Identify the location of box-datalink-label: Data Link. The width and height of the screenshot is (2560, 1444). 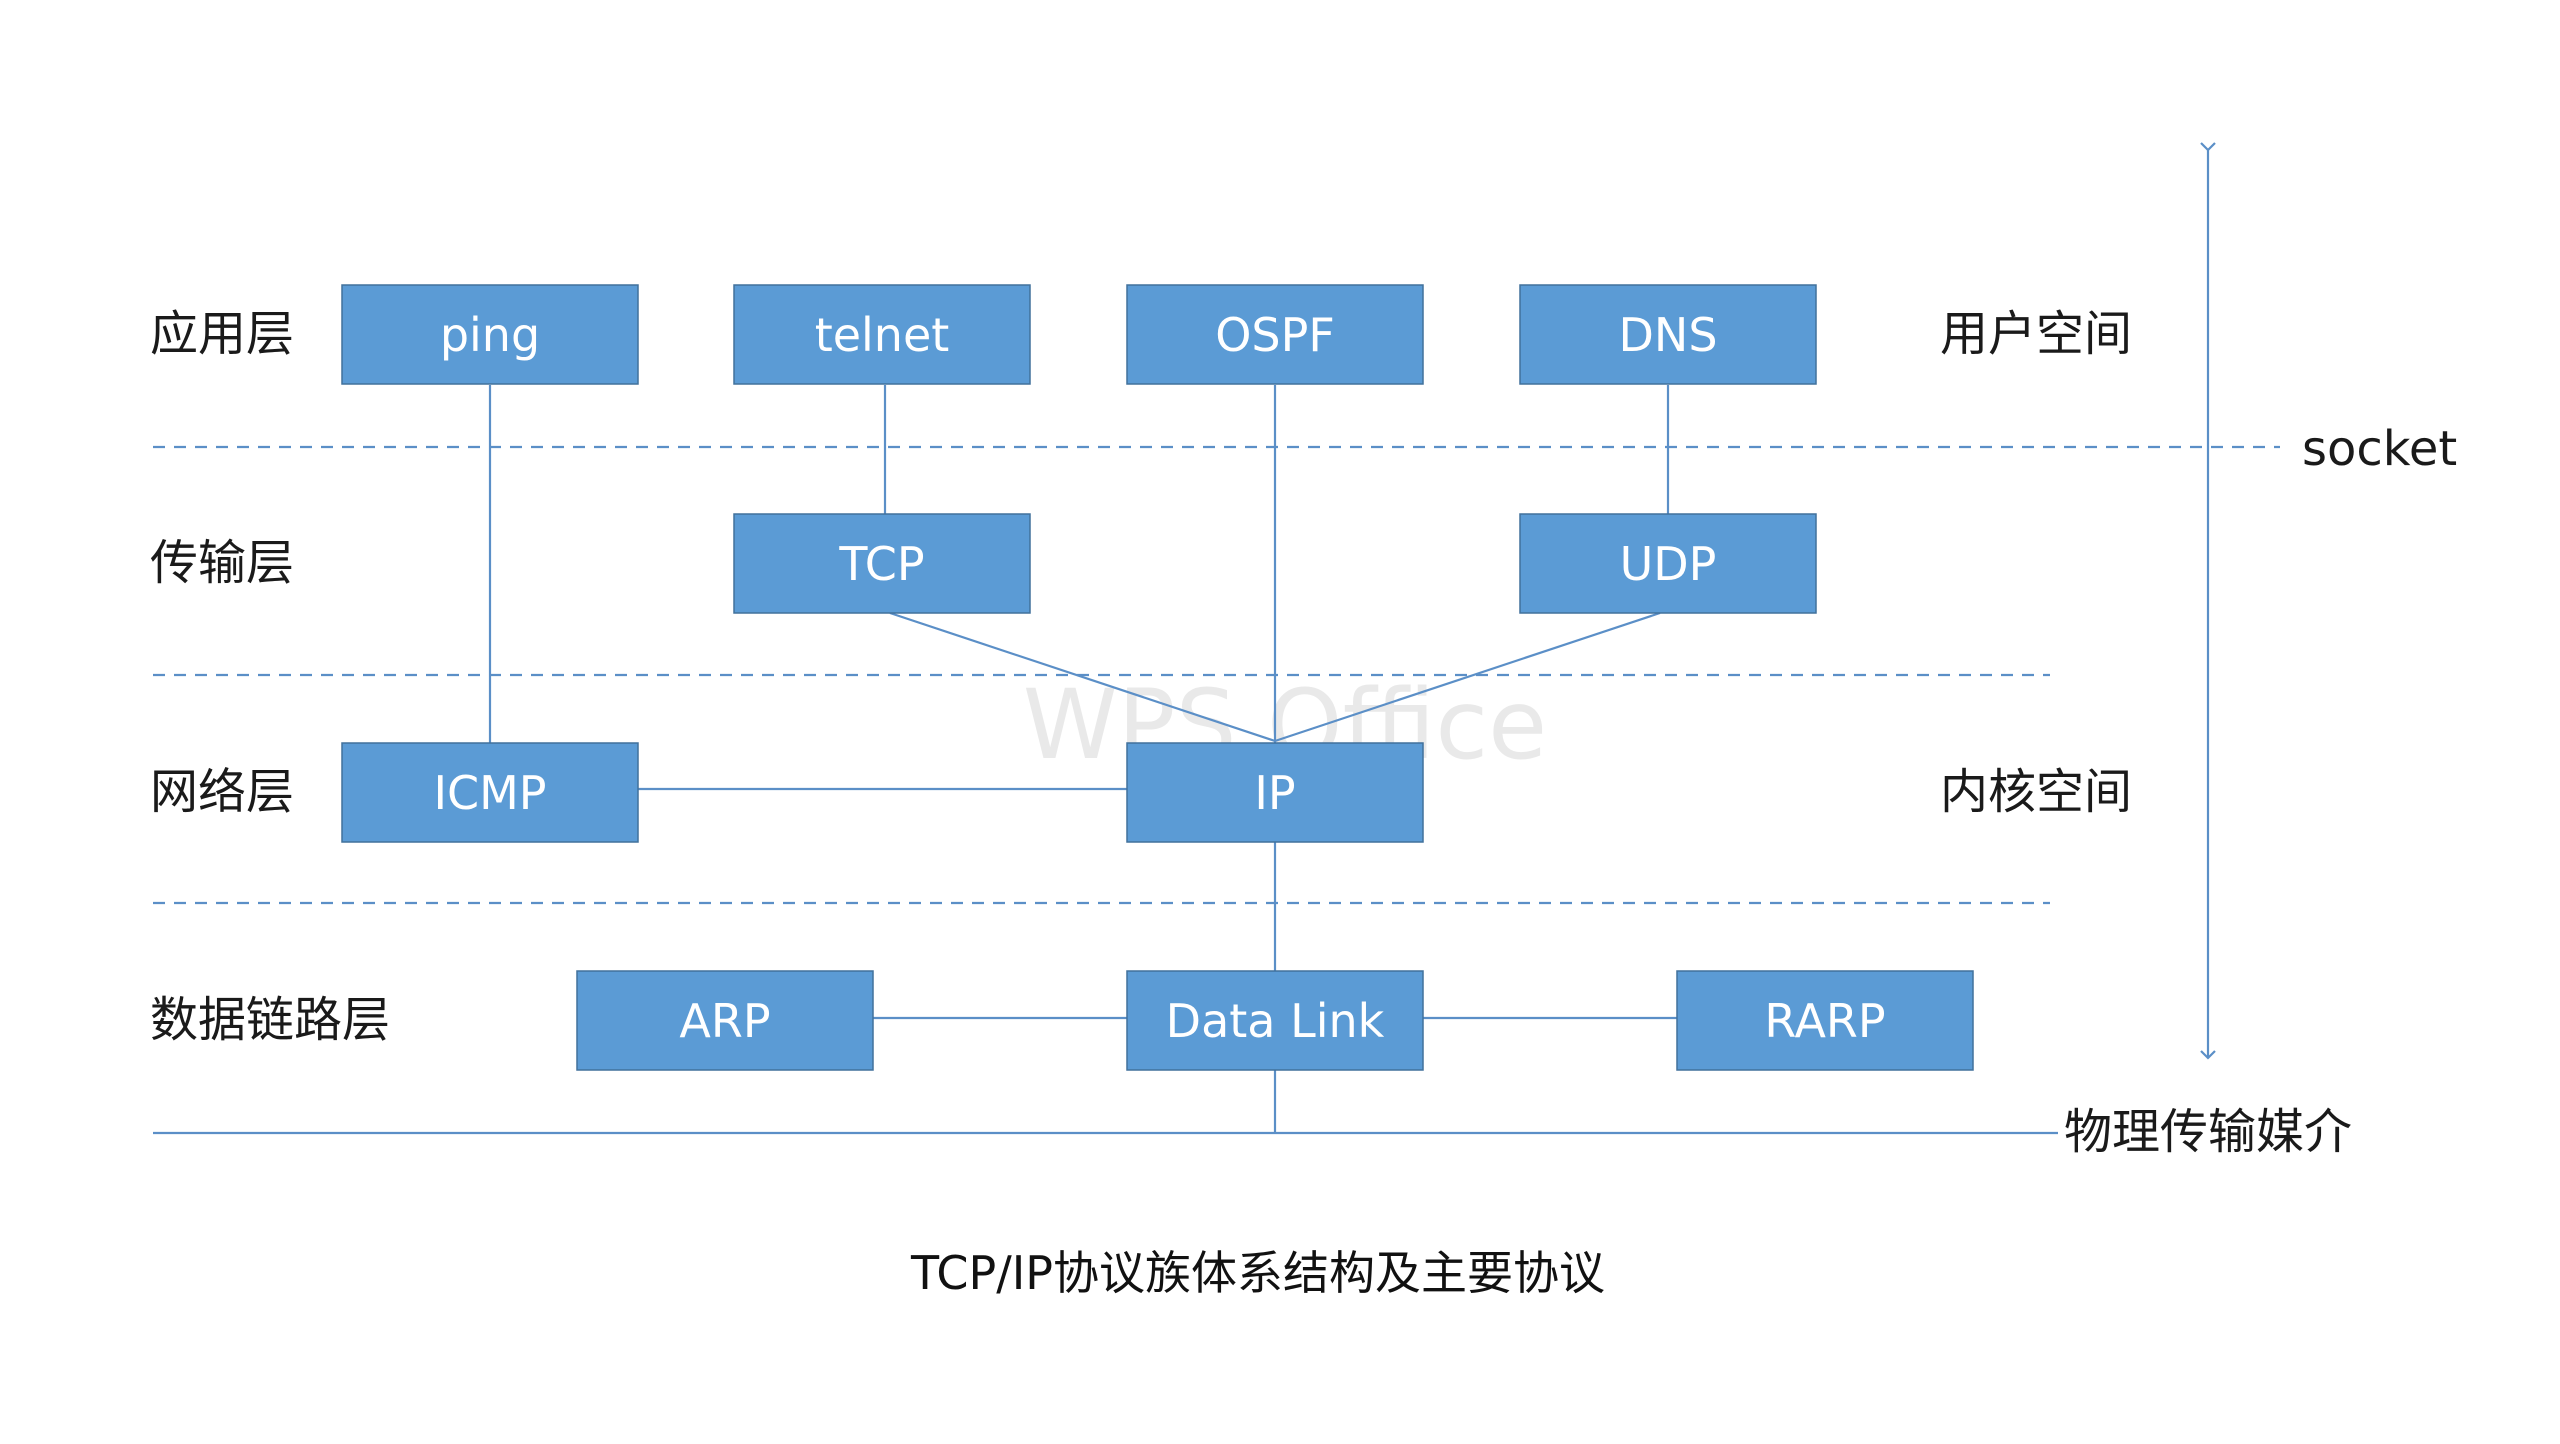
(1275, 1021).